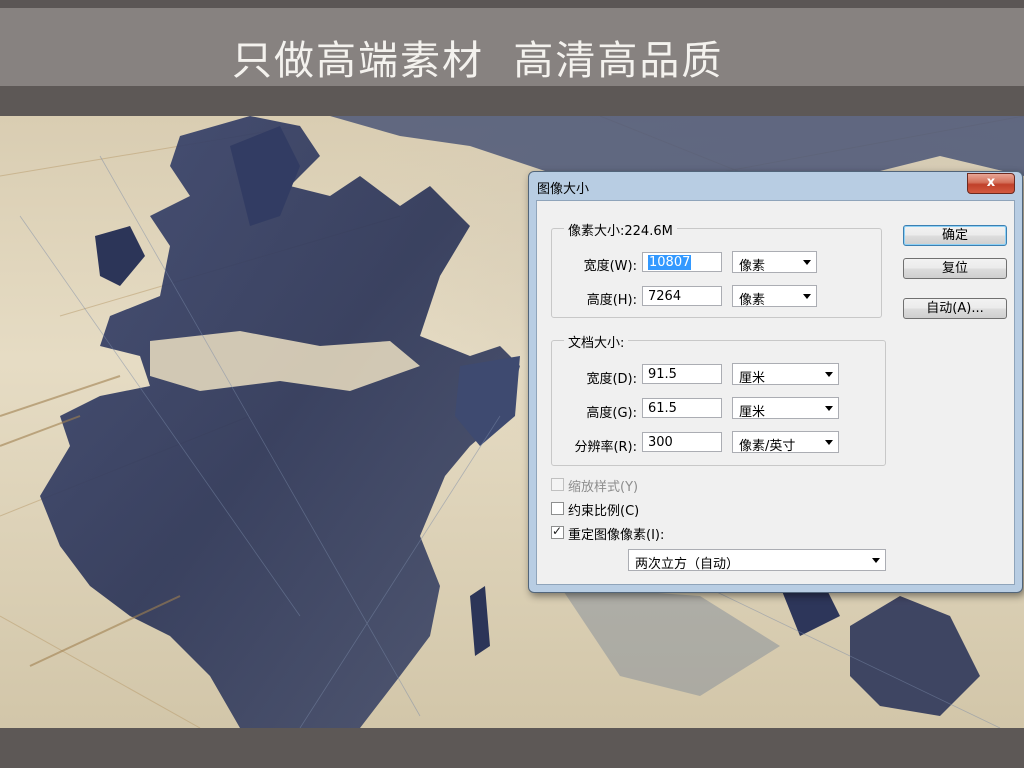 This screenshot has height=768, width=1024. Describe the element at coordinates (660, 442) in the screenshot. I see `resolution-value: 300` at that location.